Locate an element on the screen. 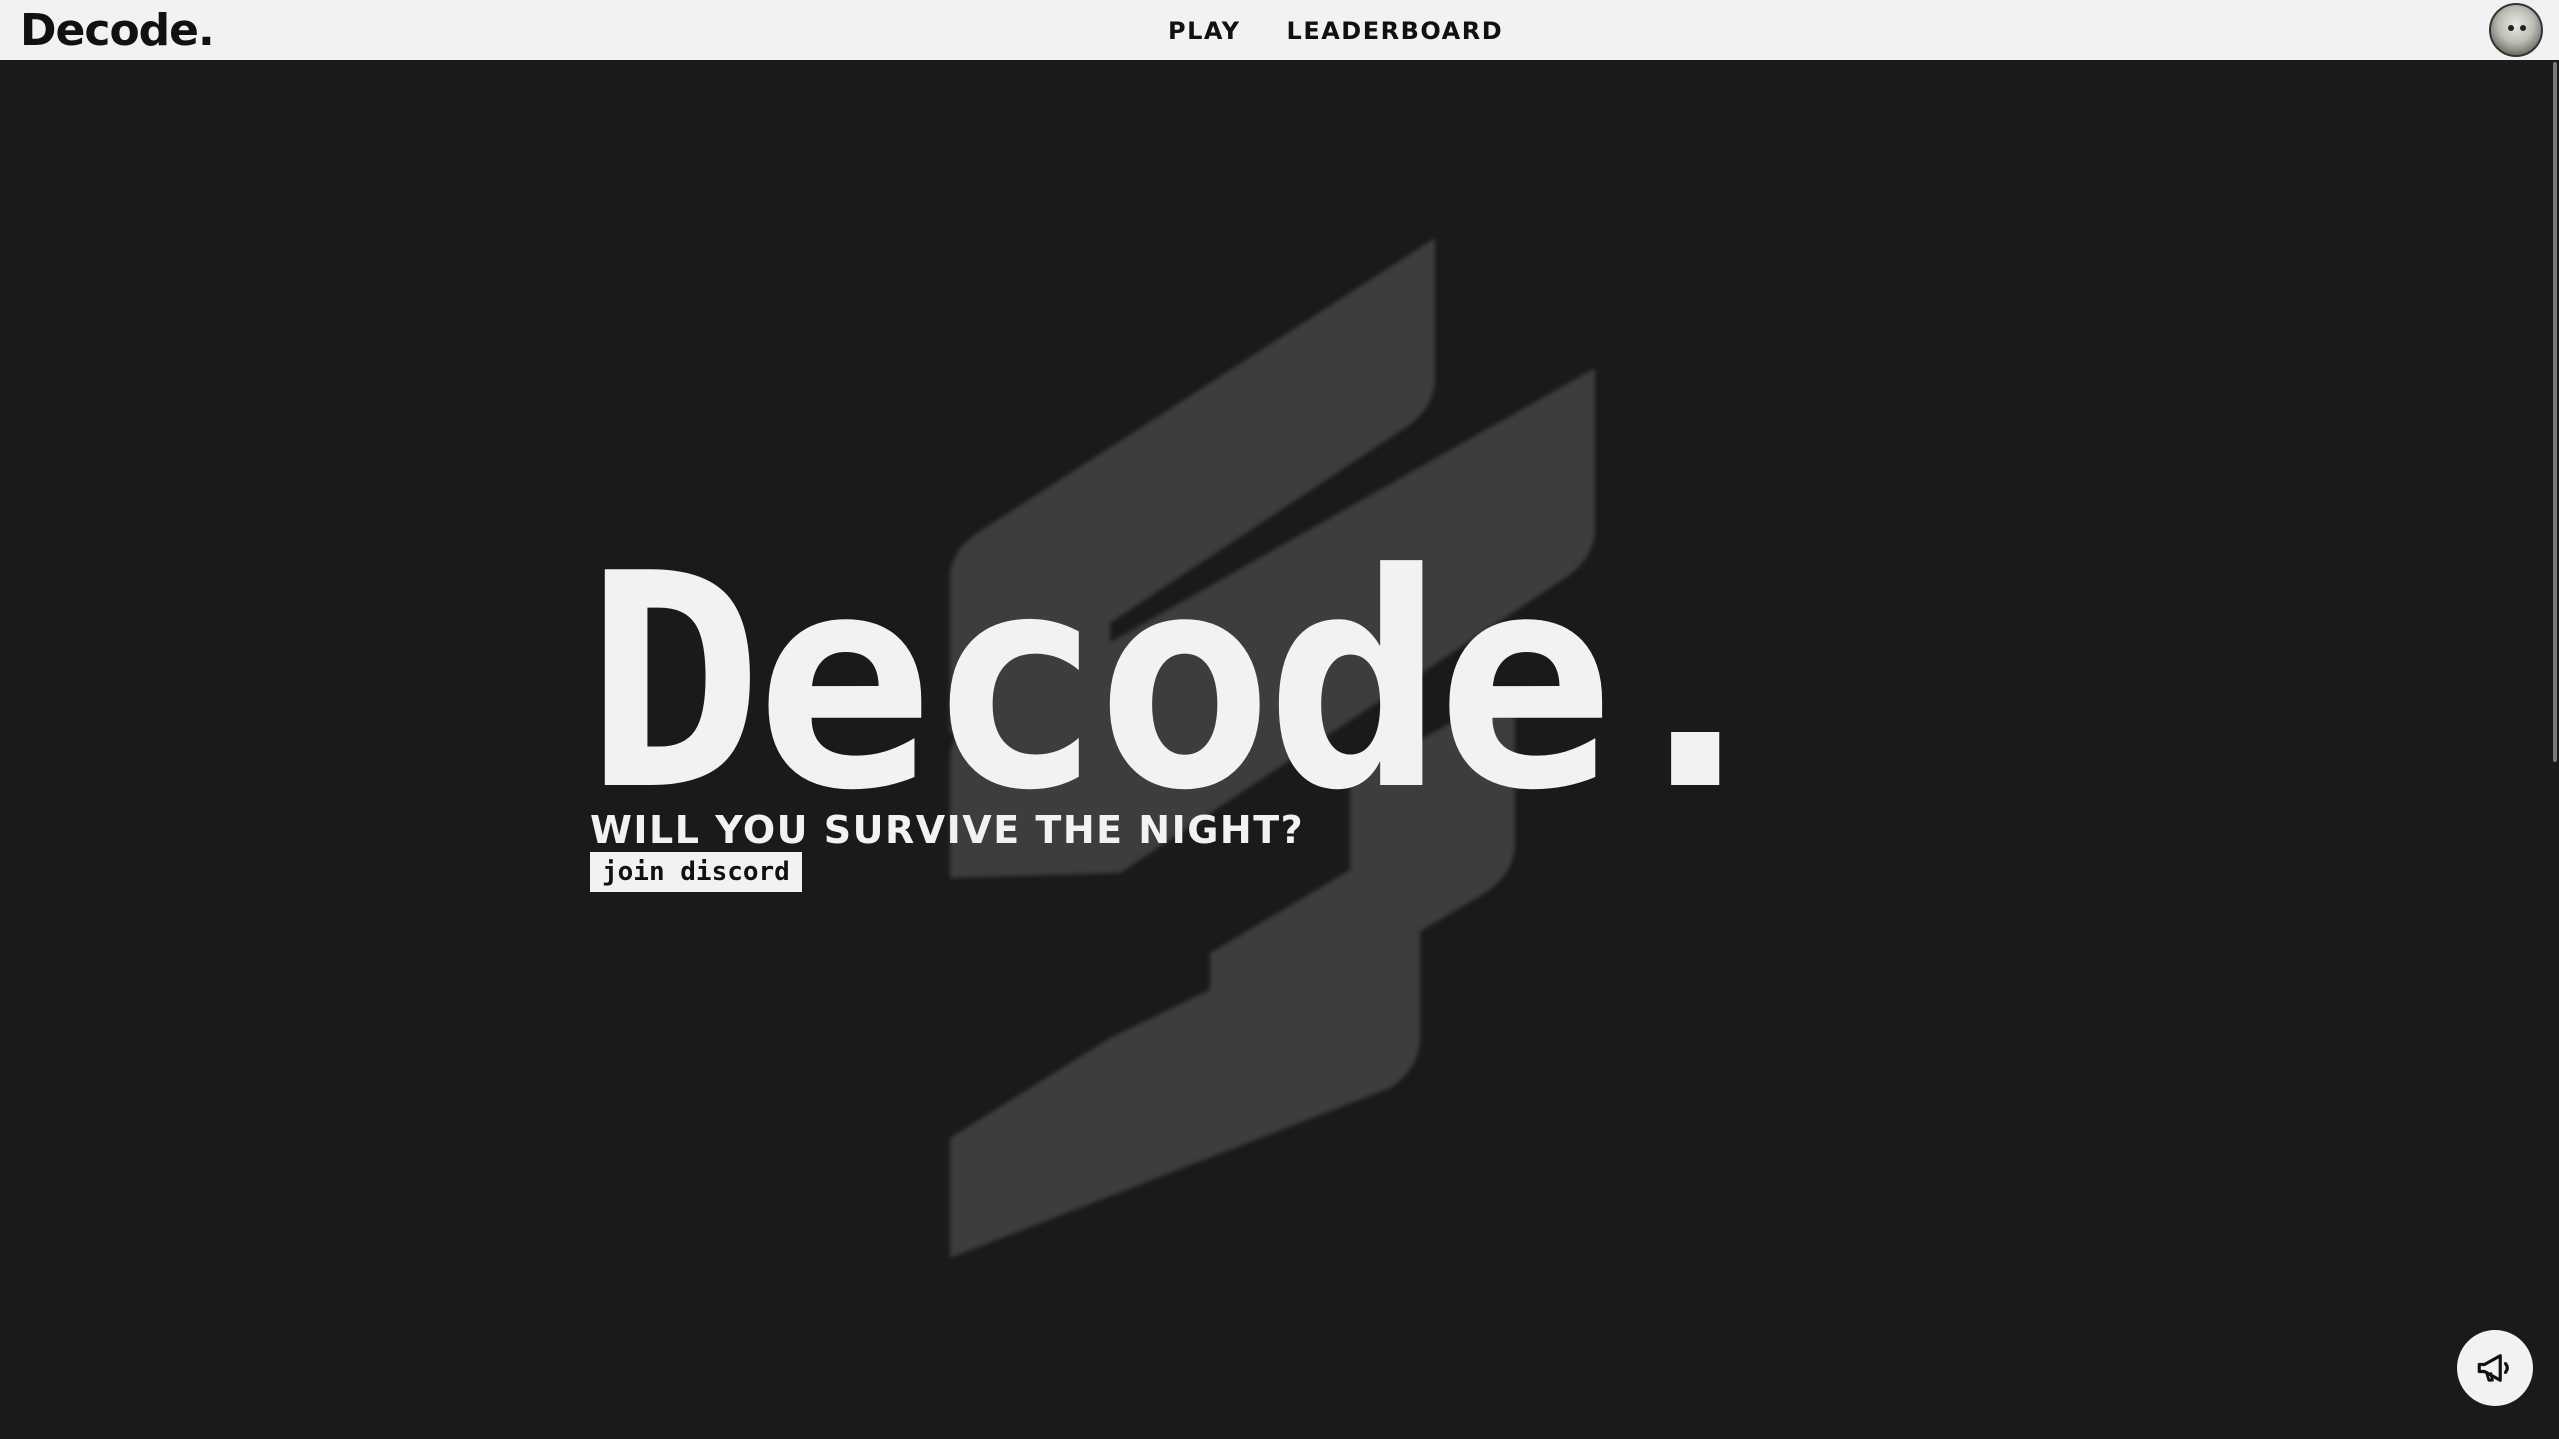  hero-tagline: WILL YOU SURVIVE THE NIGHT? is located at coordinates (947, 830).